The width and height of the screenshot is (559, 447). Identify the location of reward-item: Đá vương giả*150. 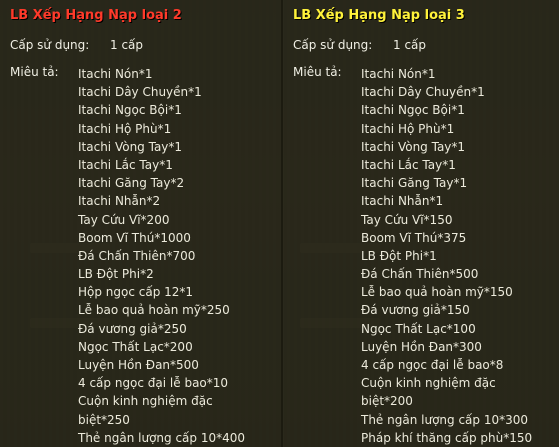
(415, 310).